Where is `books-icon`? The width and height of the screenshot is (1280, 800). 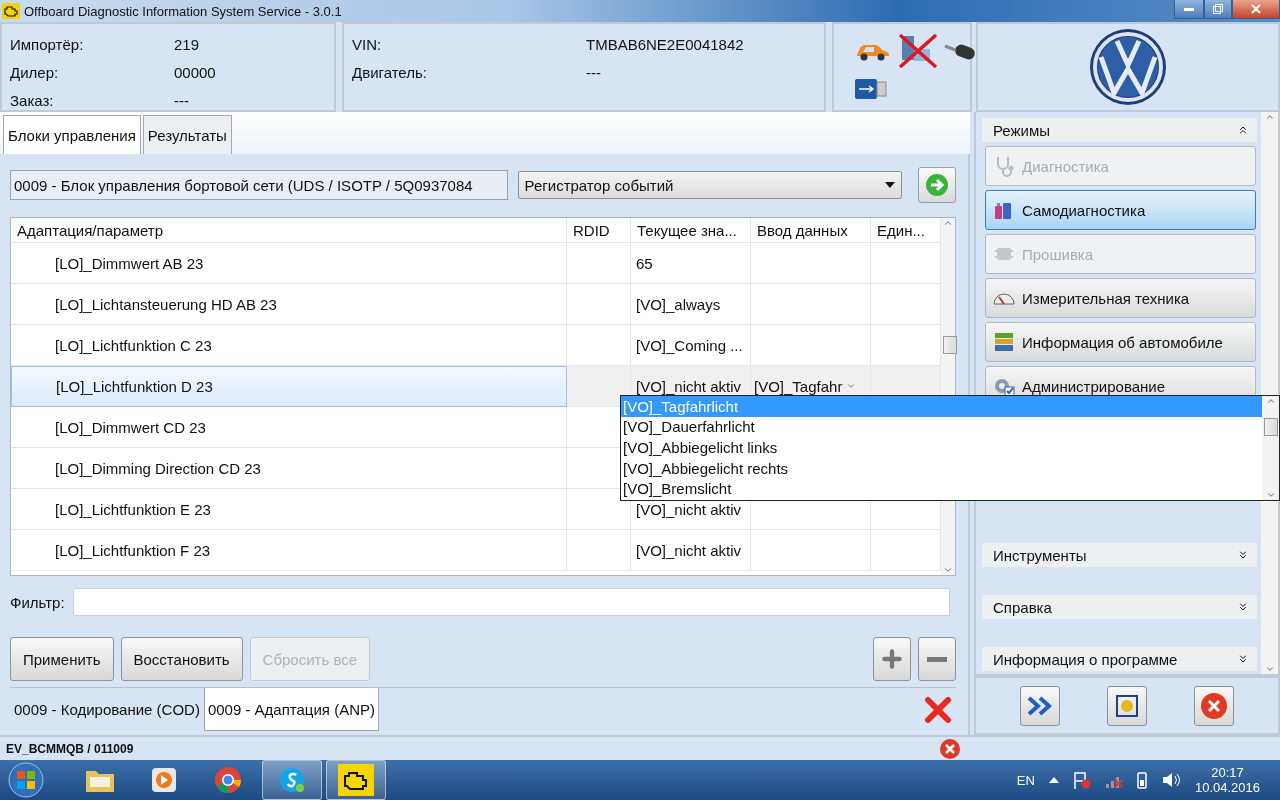
books-icon is located at coordinates (1004, 342).